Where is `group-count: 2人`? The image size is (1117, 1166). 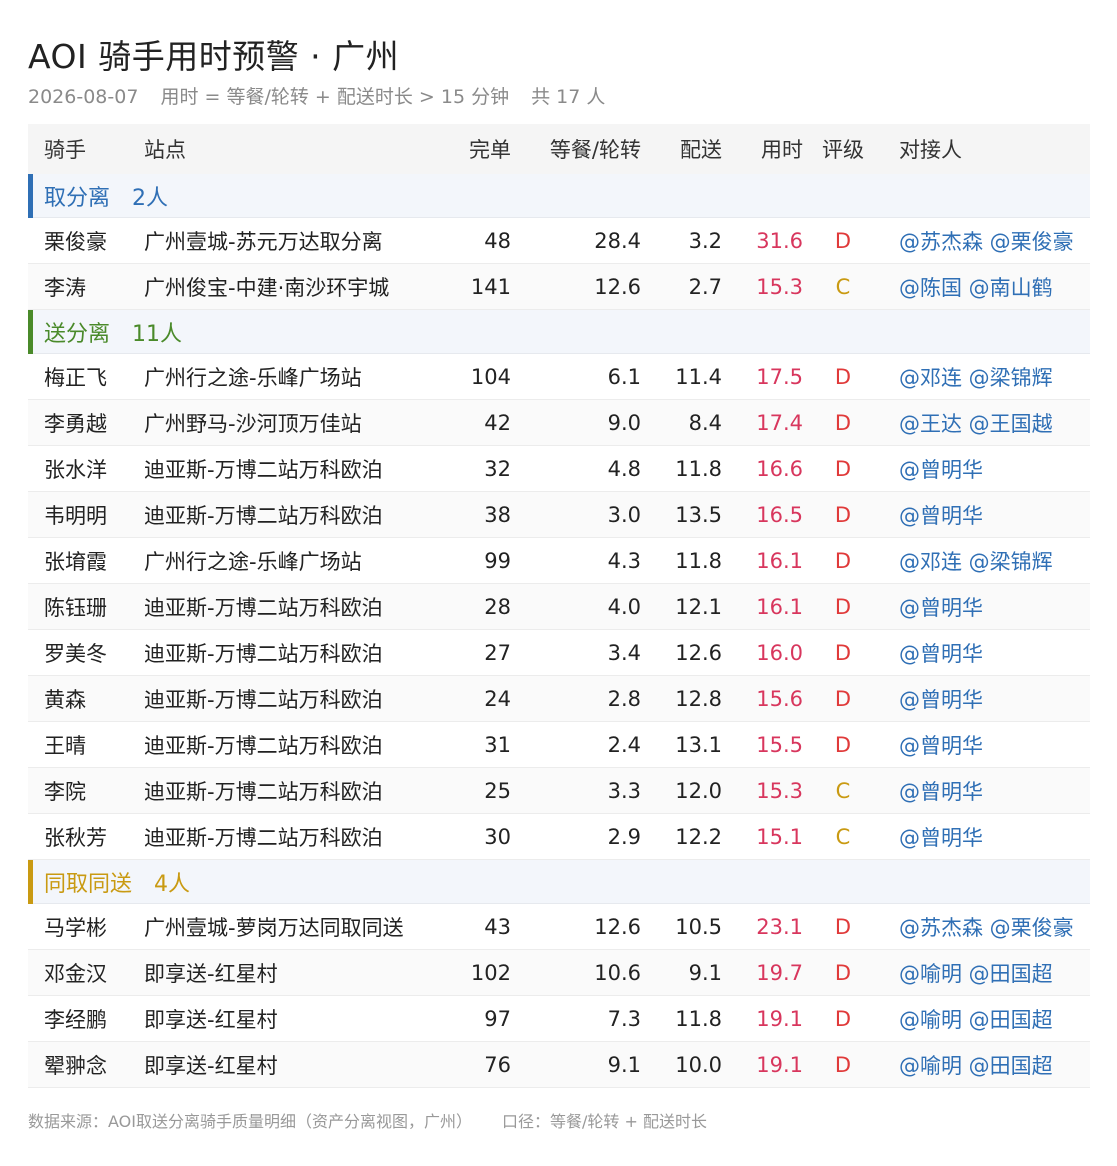
group-count: 2人 is located at coordinates (150, 198).